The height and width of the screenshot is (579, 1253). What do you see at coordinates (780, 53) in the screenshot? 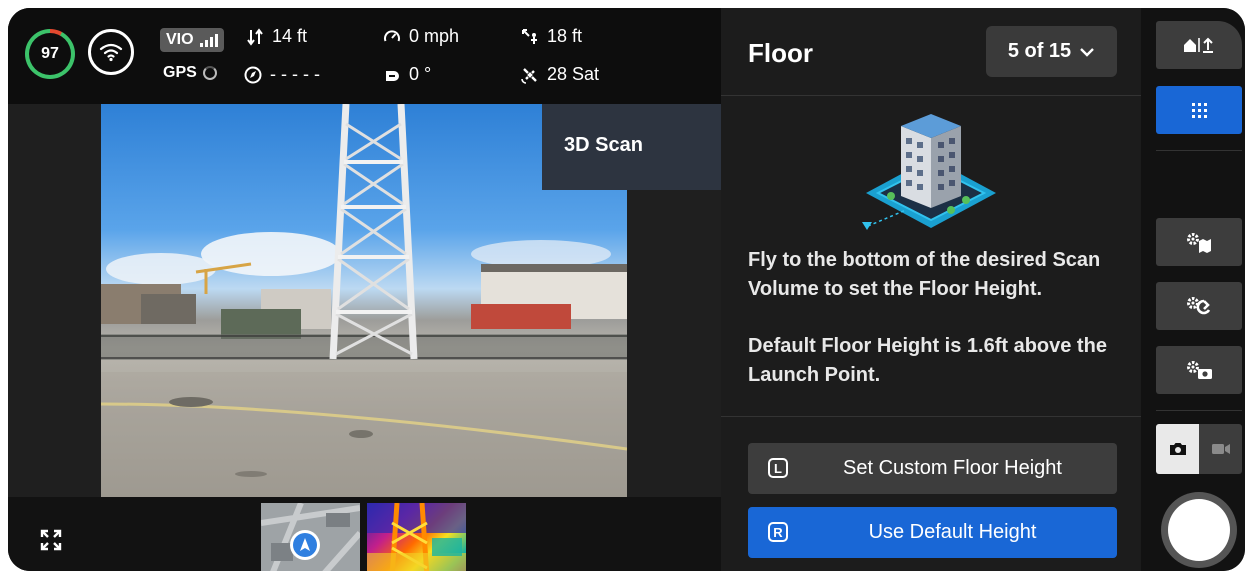
I see `panel-title: Floor` at bounding box center [780, 53].